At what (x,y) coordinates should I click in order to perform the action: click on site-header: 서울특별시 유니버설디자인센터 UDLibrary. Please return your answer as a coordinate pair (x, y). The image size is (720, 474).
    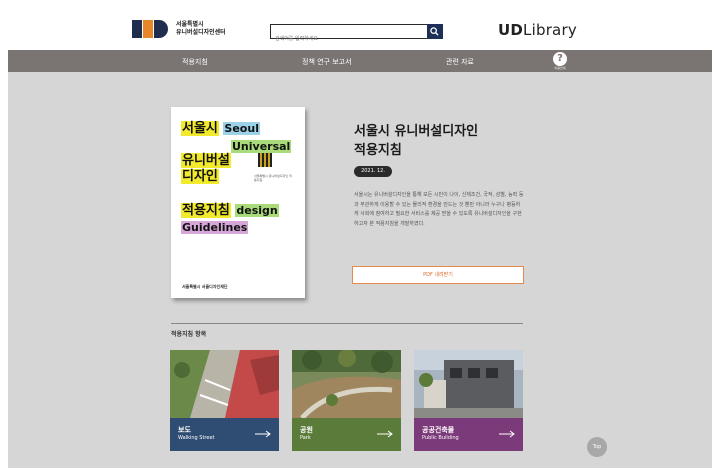
    Looking at the image, I should click on (360, 25).